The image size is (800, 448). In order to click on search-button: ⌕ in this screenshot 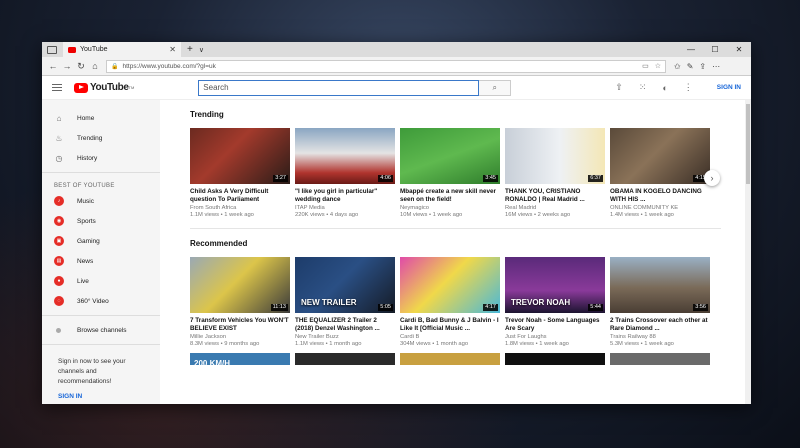, I will do `click(495, 87)`.